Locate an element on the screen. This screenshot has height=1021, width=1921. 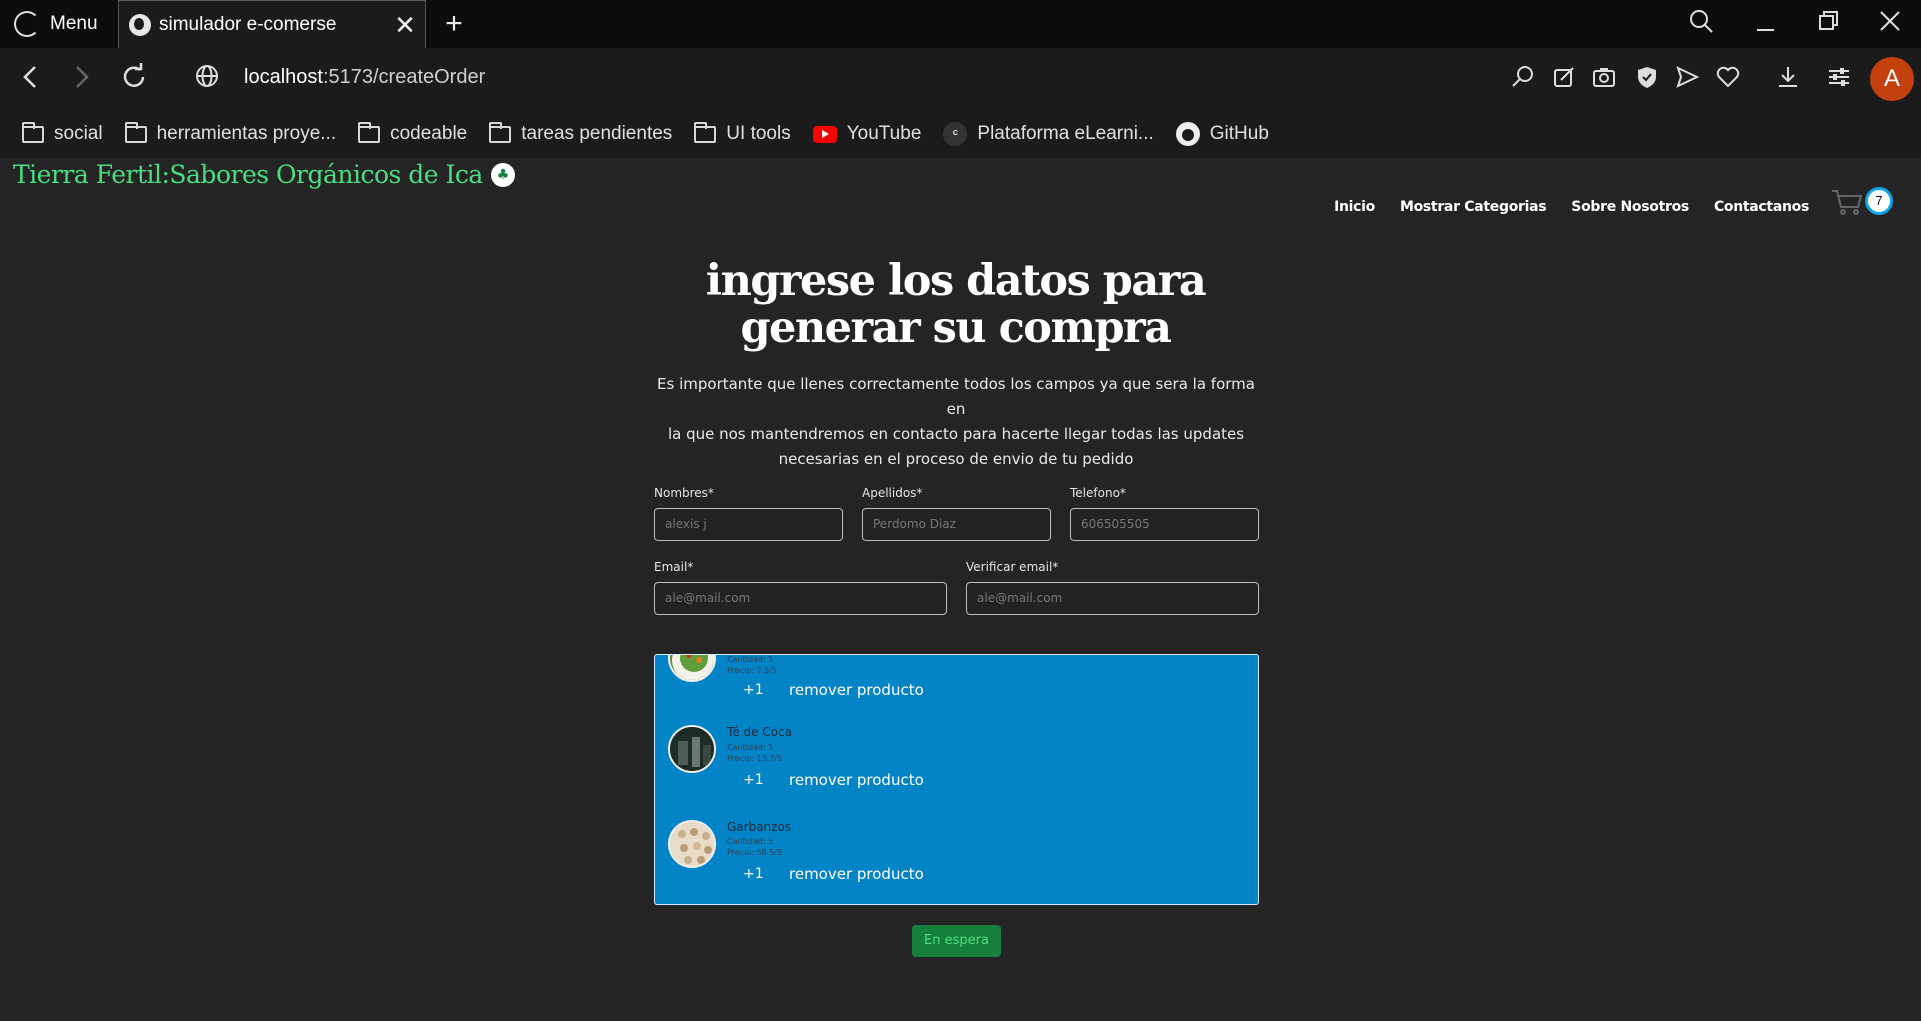
restore-icon is located at coordinates (1828, 24).